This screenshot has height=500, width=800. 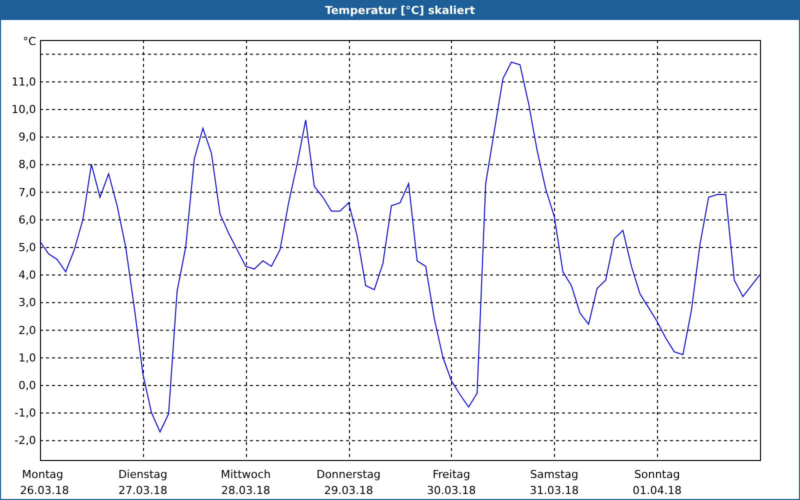 What do you see at coordinates (657, 474) in the screenshot?
I see `x-tick-label: Sonntag` at bounding box center [657, 474].